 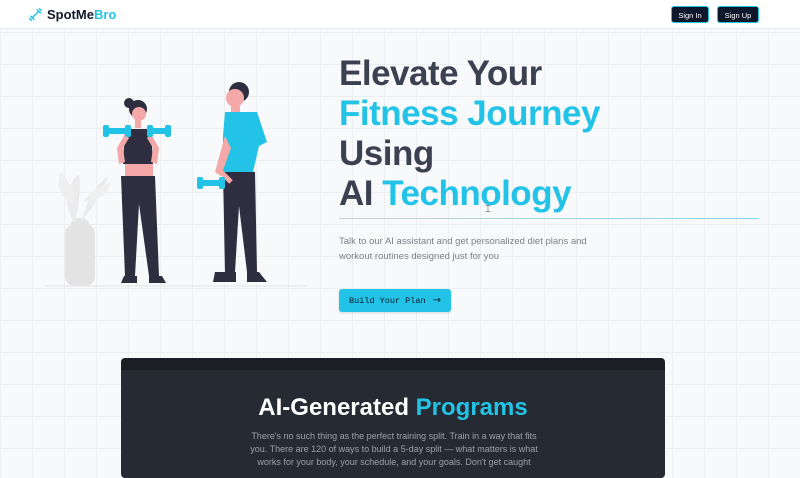 I want to click on hero-title-line-4a: AI, so click(x=356, y=193).